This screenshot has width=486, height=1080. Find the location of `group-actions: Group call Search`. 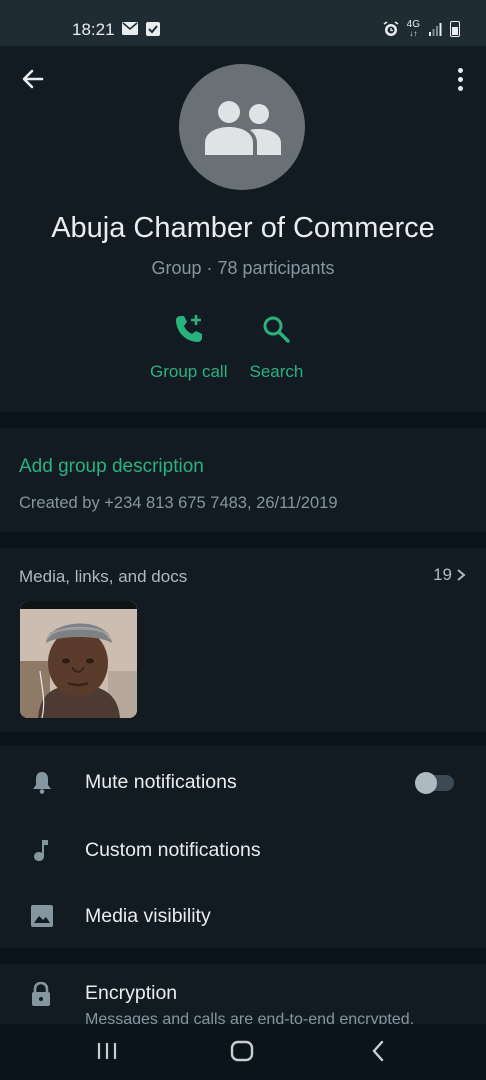

group-actions: Group call Search is located at coordinates (226, 346).